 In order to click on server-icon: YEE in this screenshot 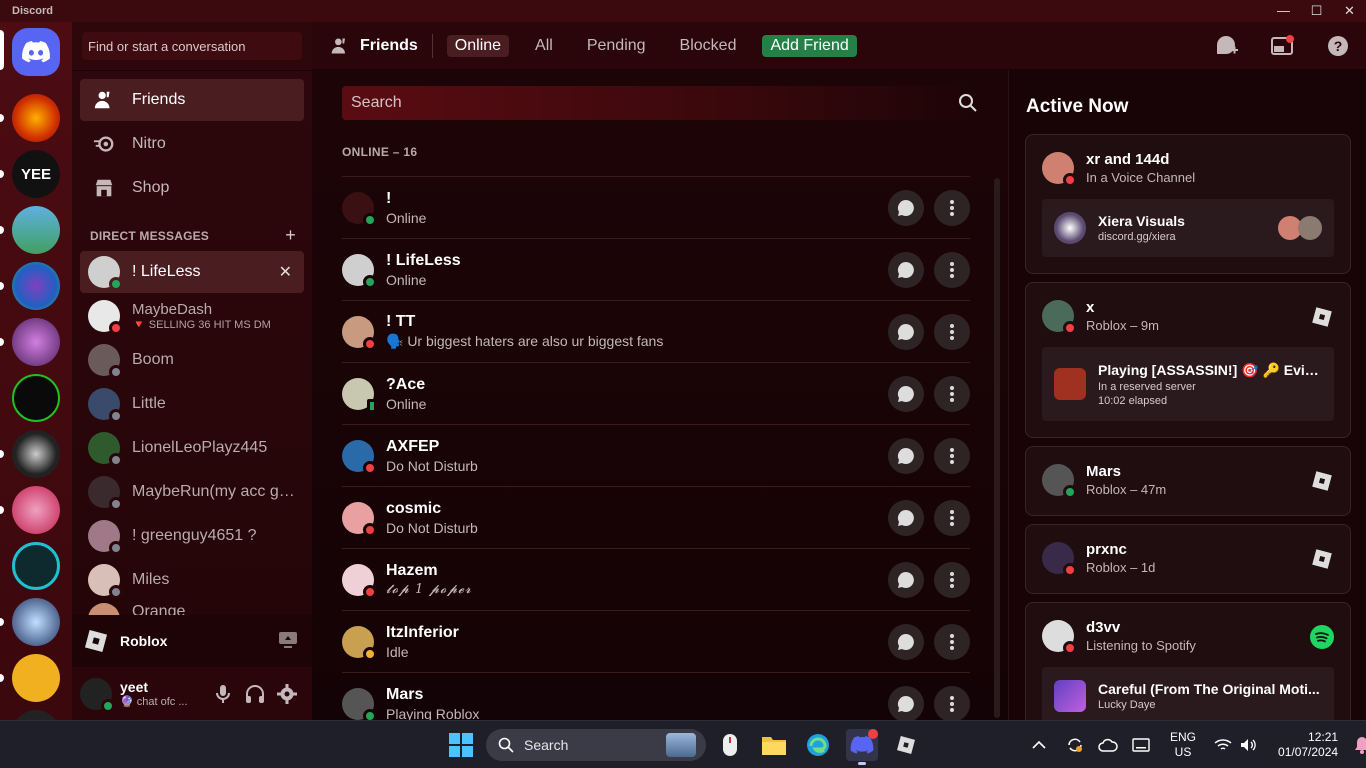, I will do `click(36, 174)`.